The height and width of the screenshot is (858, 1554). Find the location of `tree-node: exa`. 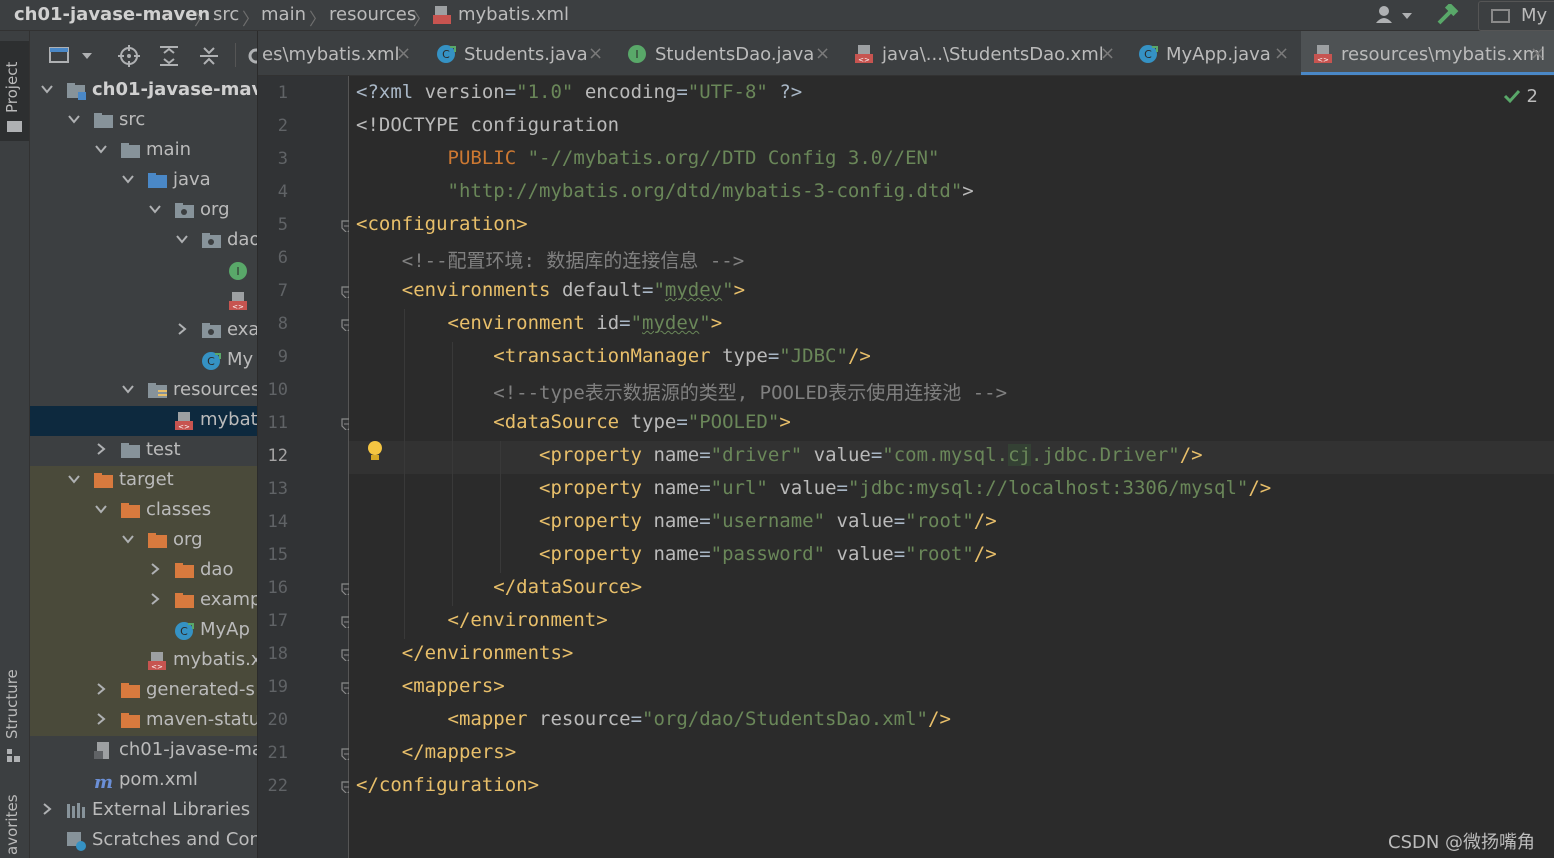

tree-node: exa is located at coordinates (143, 331).